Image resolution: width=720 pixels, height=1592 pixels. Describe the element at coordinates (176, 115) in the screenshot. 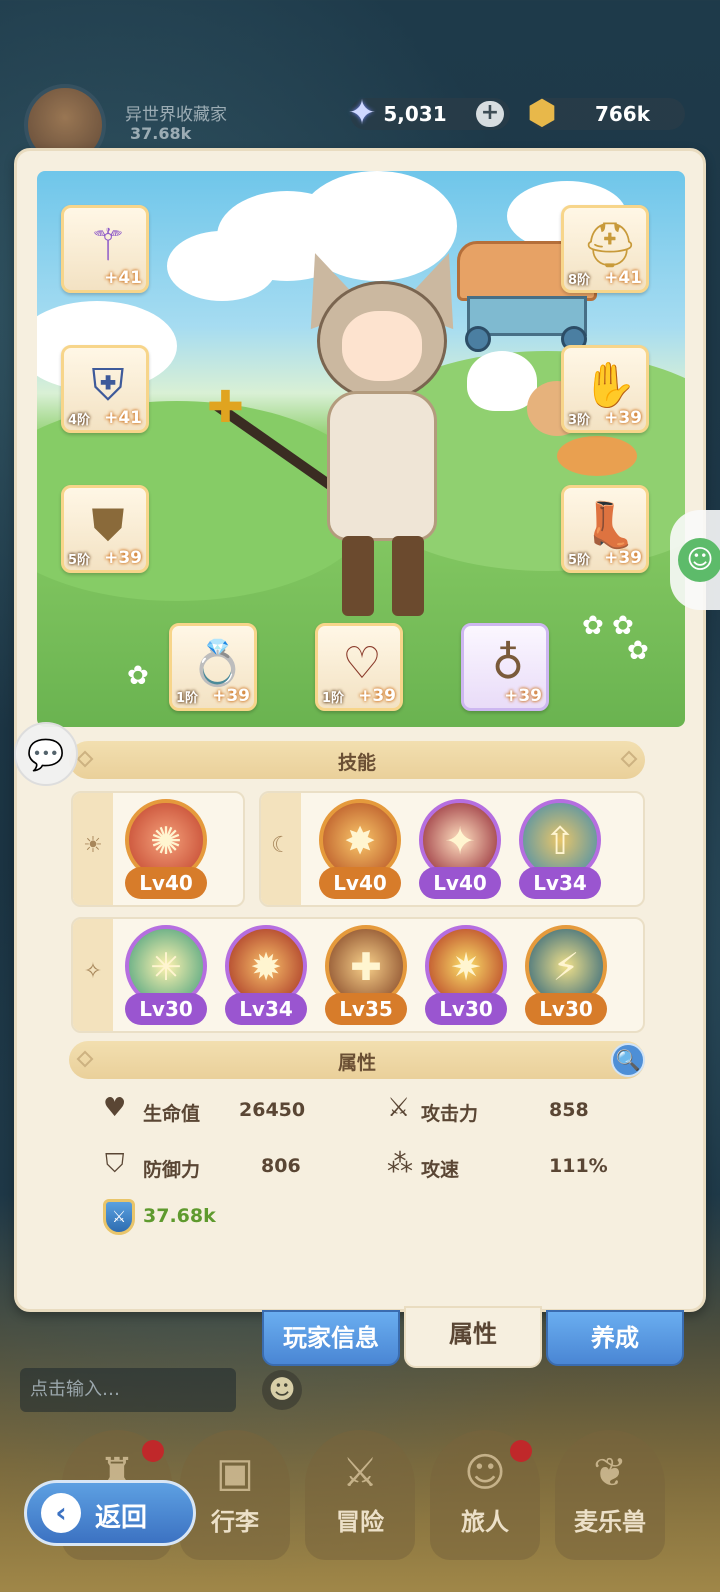

I see `player-name: 异世界收藏家` at that location.